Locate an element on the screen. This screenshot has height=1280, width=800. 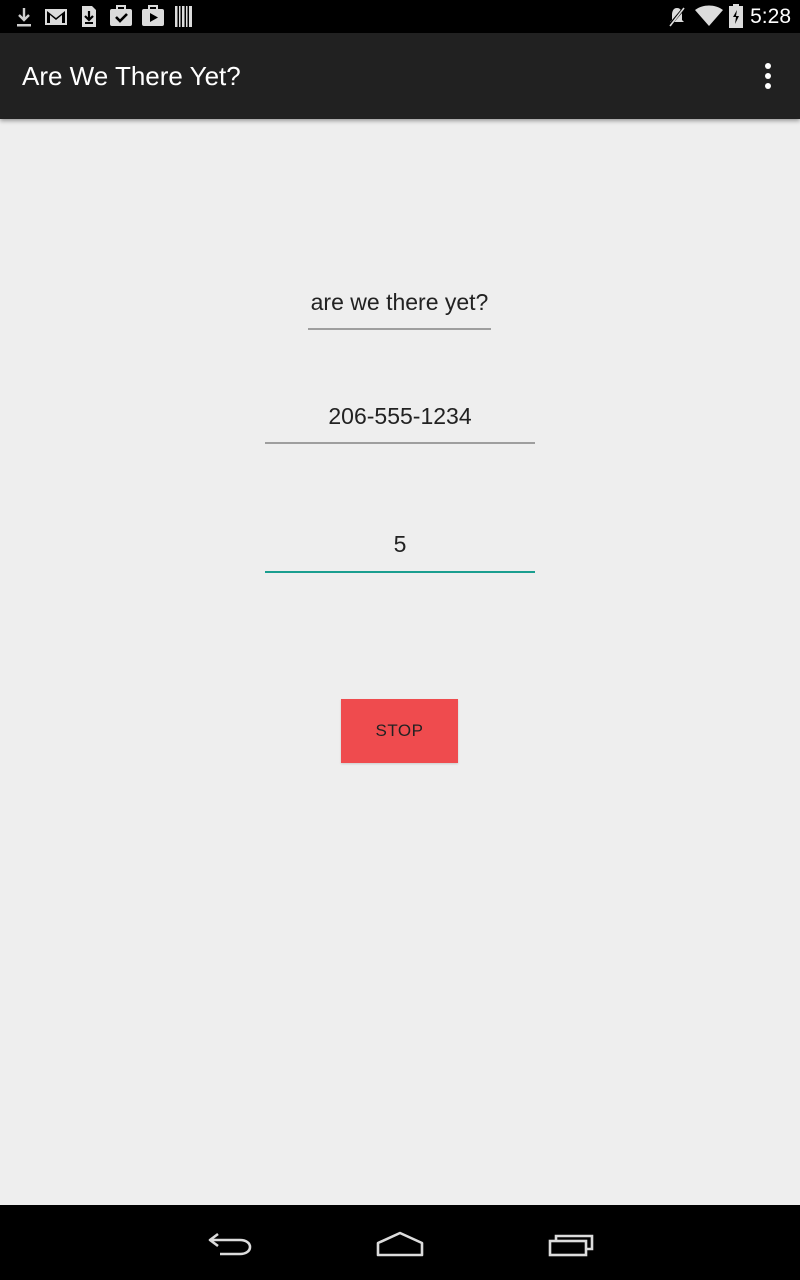
briefcase-check-icon is located at coordinates (121, 15).